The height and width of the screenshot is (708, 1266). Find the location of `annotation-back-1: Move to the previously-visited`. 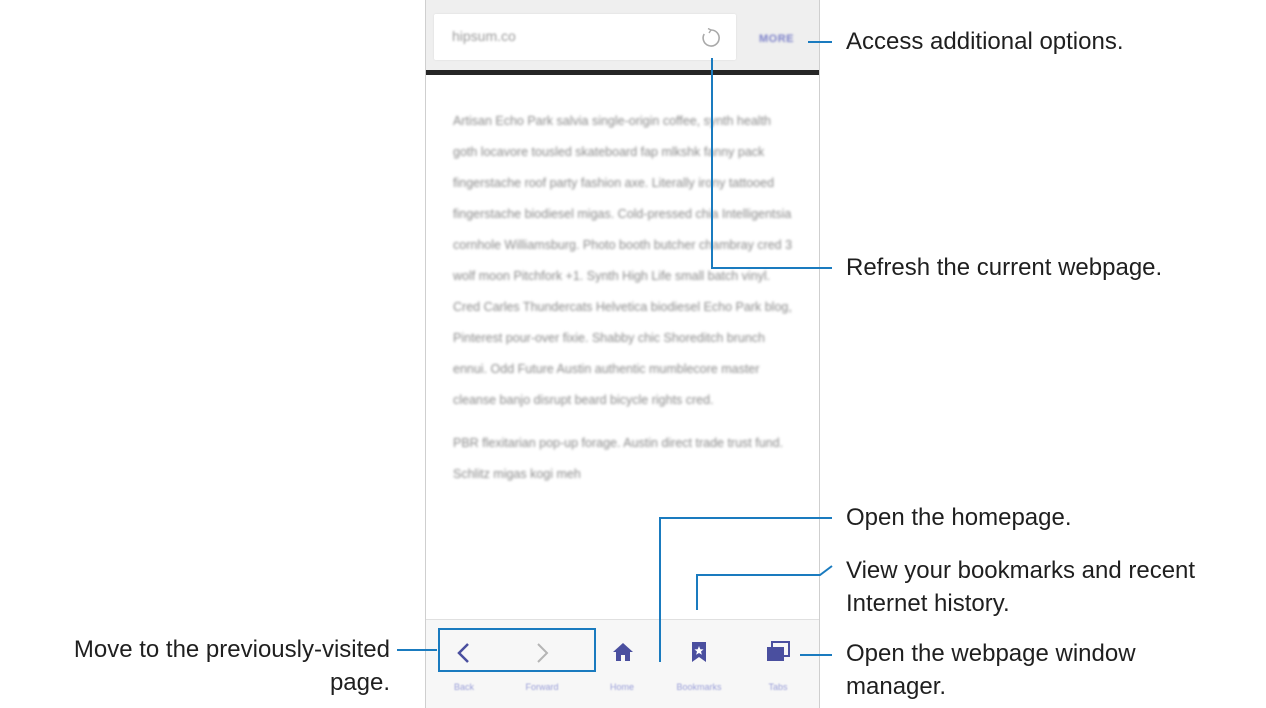

annotation-back-1: Move to the previously-visited is located at coordinates (231, 649).